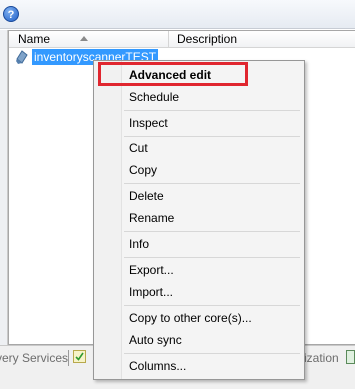 This screenshot has height=389, width=355. I want to click on checklist-icon, so click(79, 356).